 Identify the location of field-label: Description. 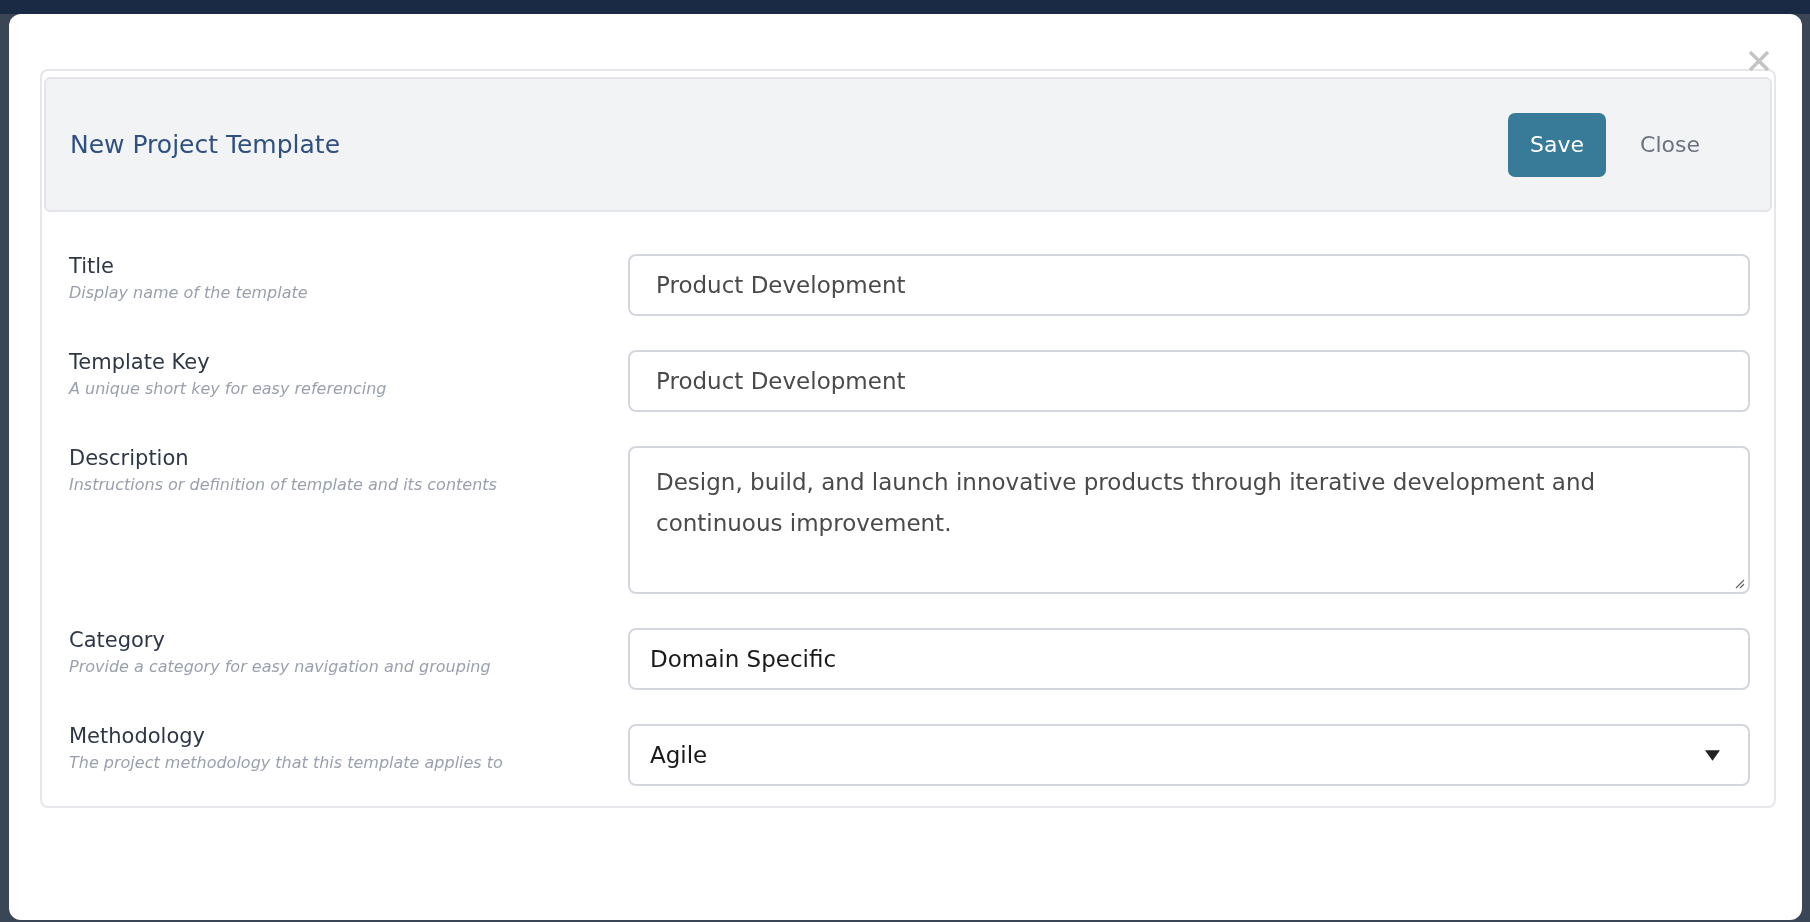
(129, 458).